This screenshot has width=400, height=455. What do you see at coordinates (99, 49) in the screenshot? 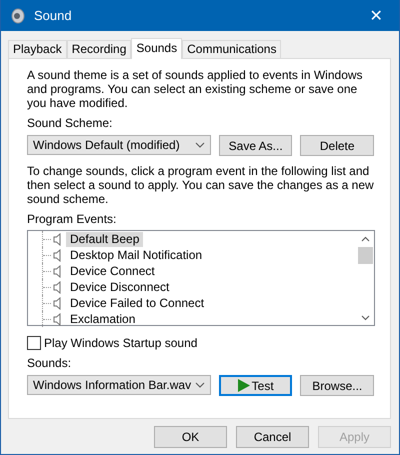
I see `tab: Recording` at bounding box center [99, 49].